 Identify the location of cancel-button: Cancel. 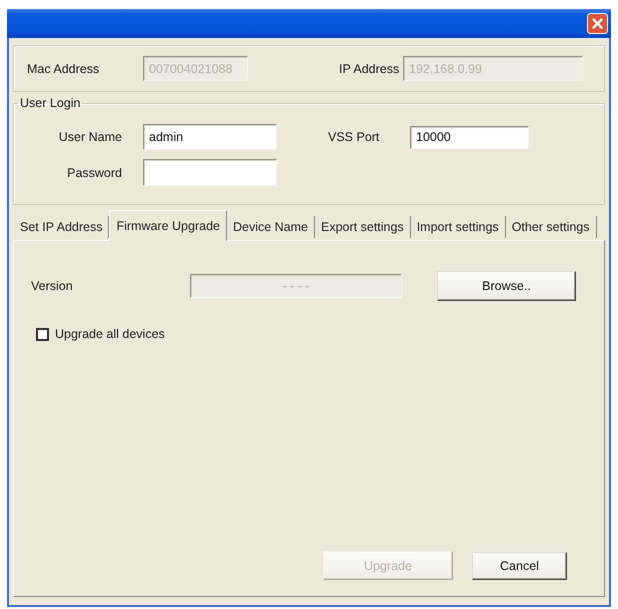
(519, 566).